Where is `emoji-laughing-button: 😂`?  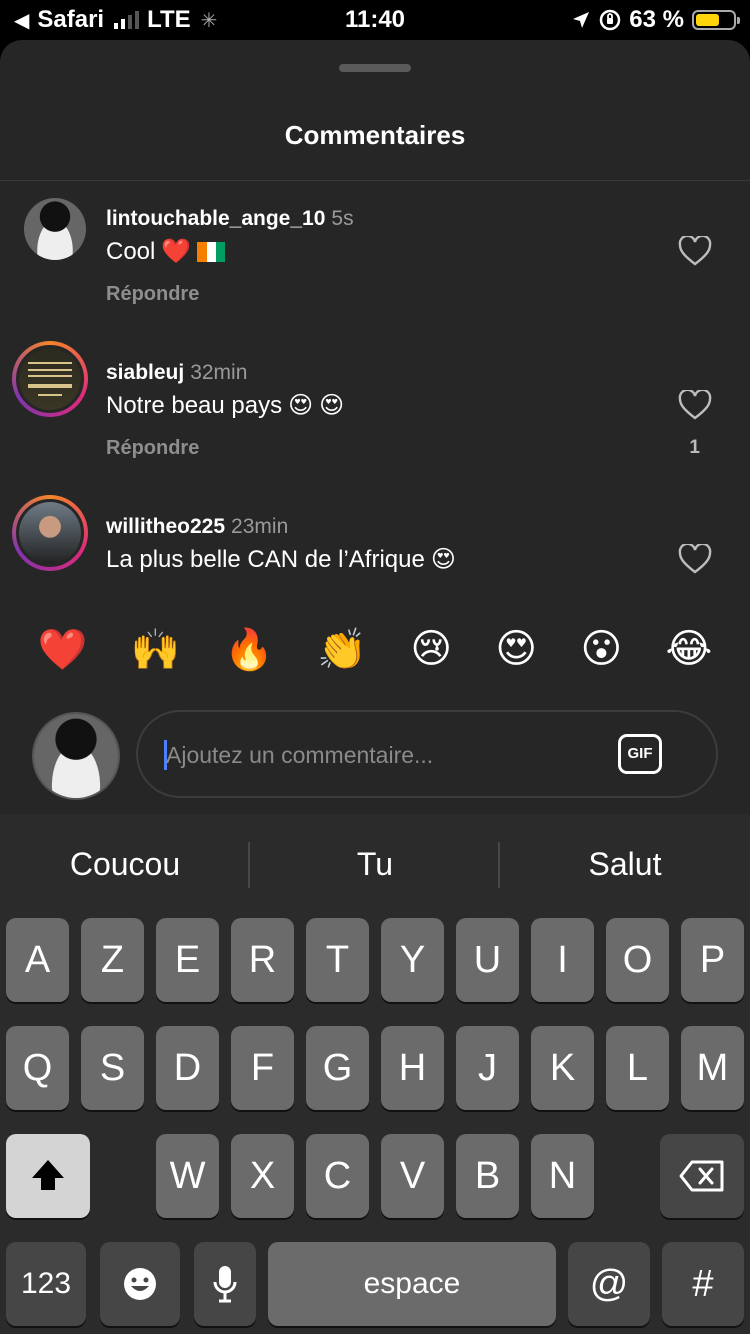 emoji-laughing-button: 😂 is located at coordinates (689, 649).